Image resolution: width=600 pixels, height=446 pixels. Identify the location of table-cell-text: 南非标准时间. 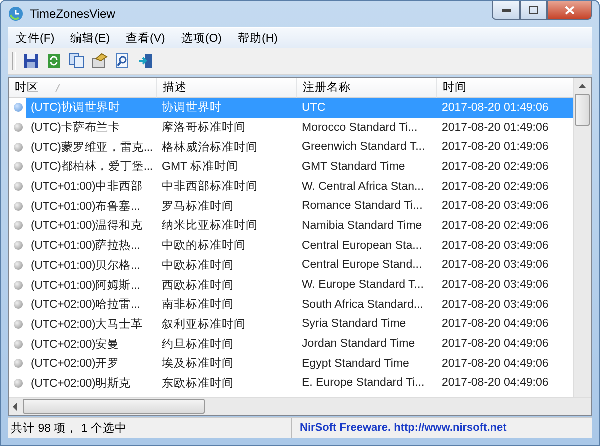
(198, 306).